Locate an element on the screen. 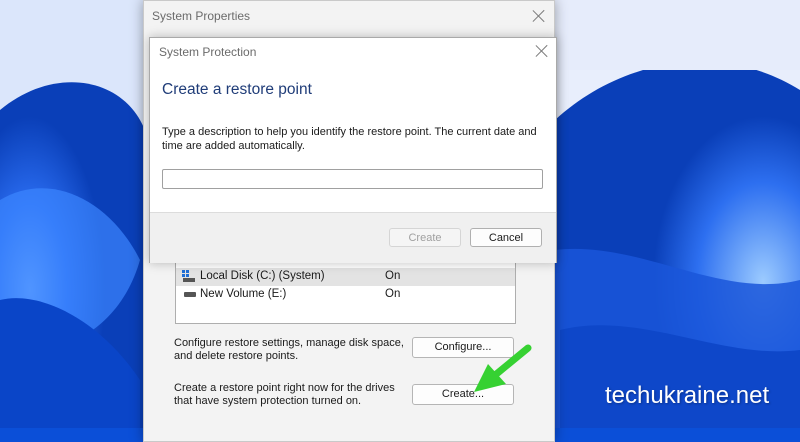  drive-name: New Volume (E:) is located at coordinates (243, 294).